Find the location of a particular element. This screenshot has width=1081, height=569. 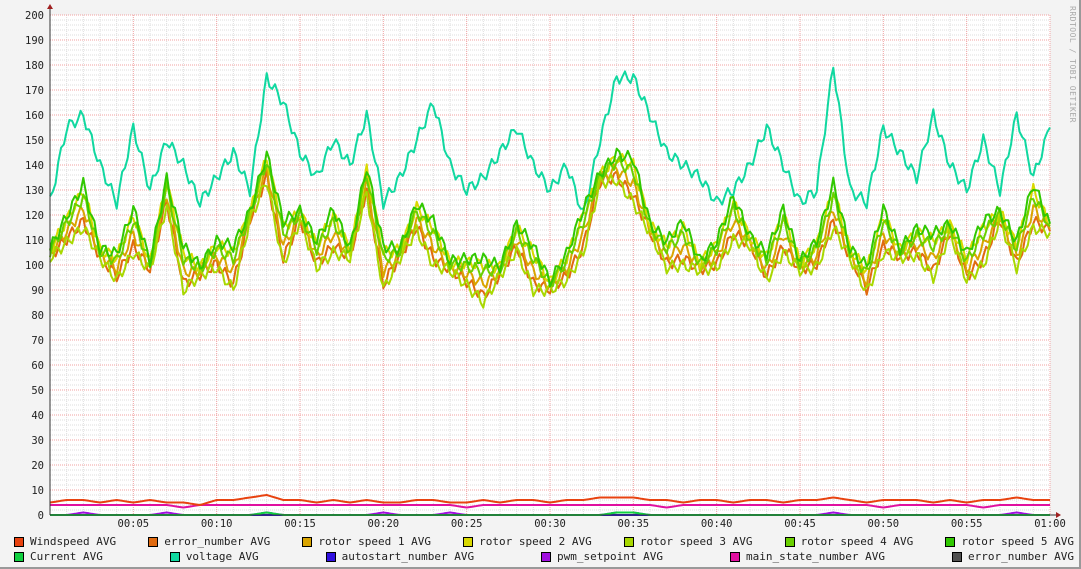

legend-item: rotor speed 4 AVG is located at coordinates (849, 541).